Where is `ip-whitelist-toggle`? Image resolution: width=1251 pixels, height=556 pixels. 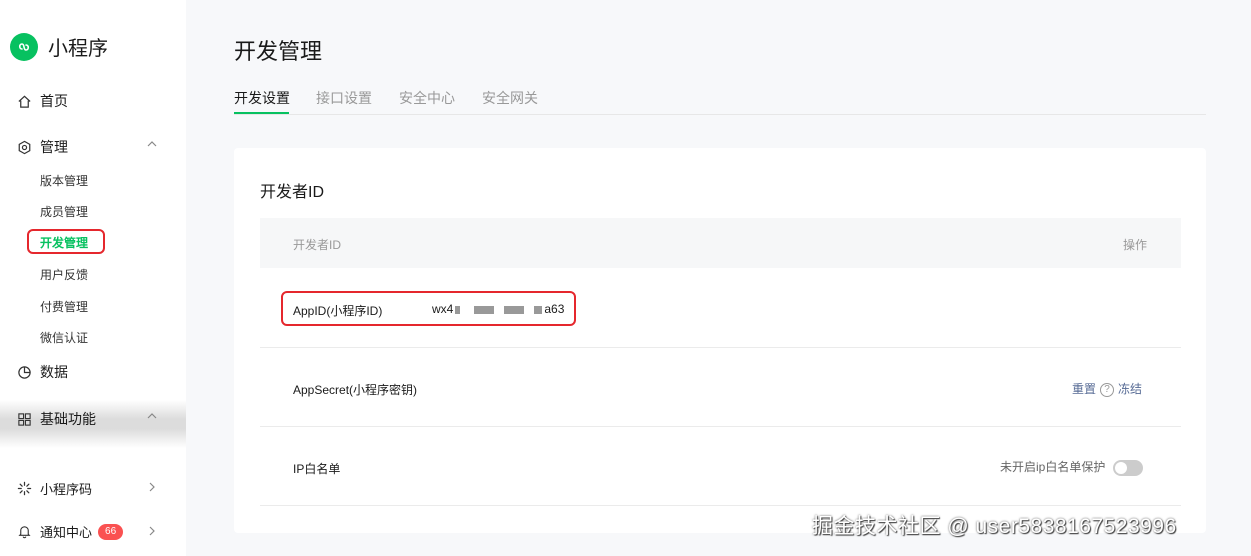 ip-whitelist-toggle is located at coordinates (1128, 467).